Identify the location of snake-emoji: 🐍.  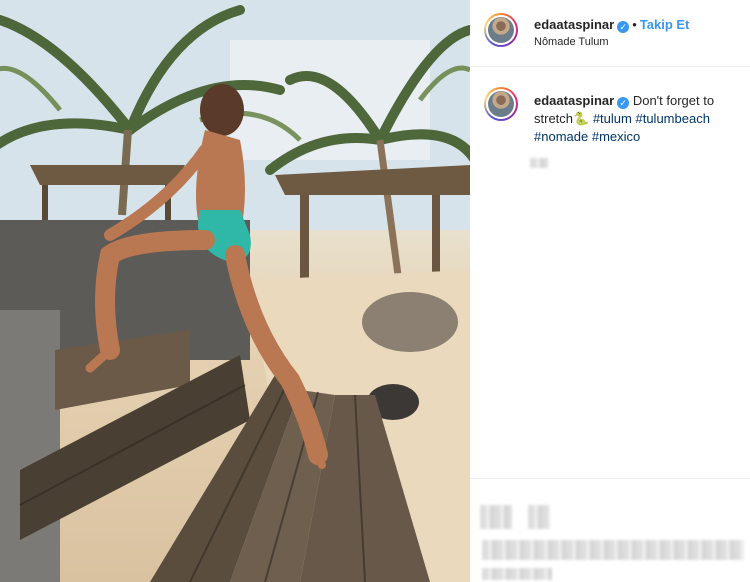
(581, 118).